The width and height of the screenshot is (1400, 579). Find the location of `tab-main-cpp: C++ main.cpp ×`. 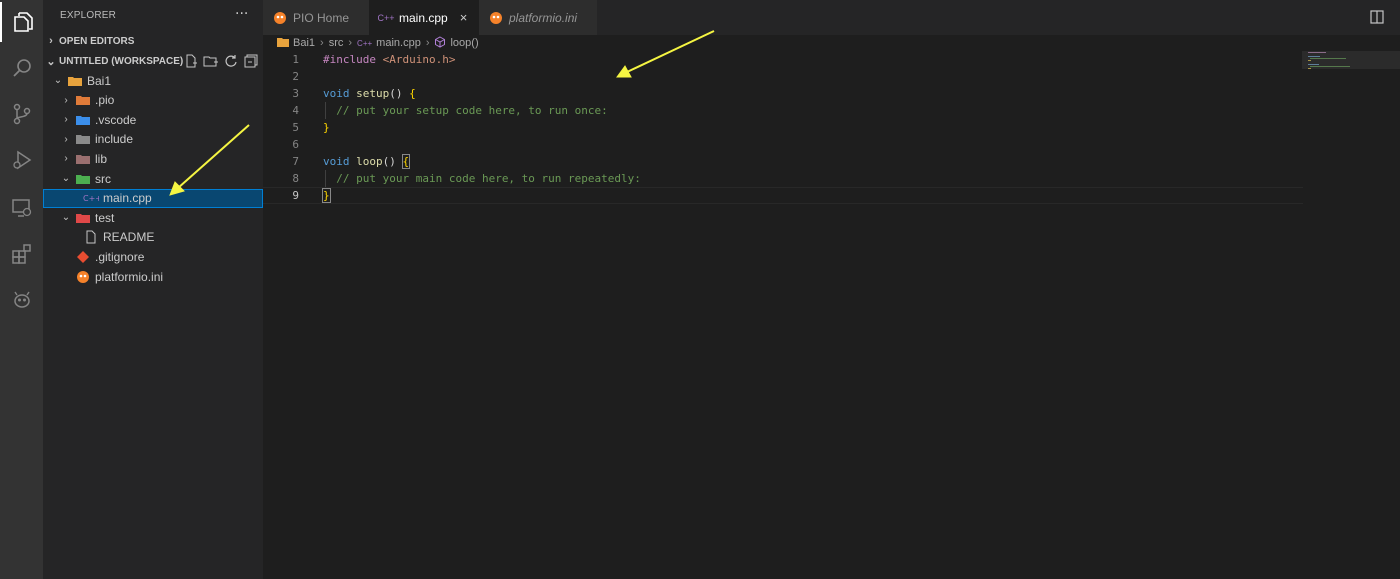

tab-main-cpp: C++ main.cpp × is located at coordinates (424, 17).